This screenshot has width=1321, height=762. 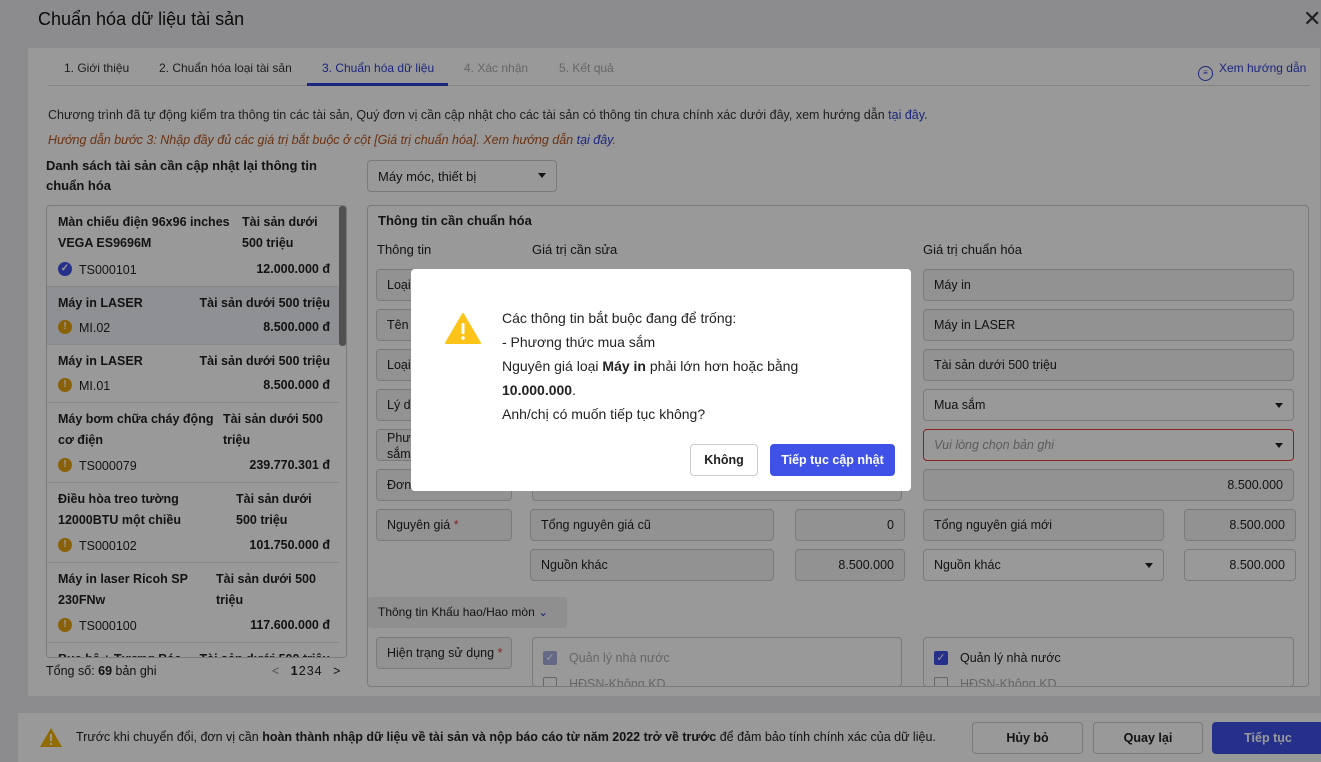 I want to click on dialog-line: 10.000.000., so click(x=650, y=390).